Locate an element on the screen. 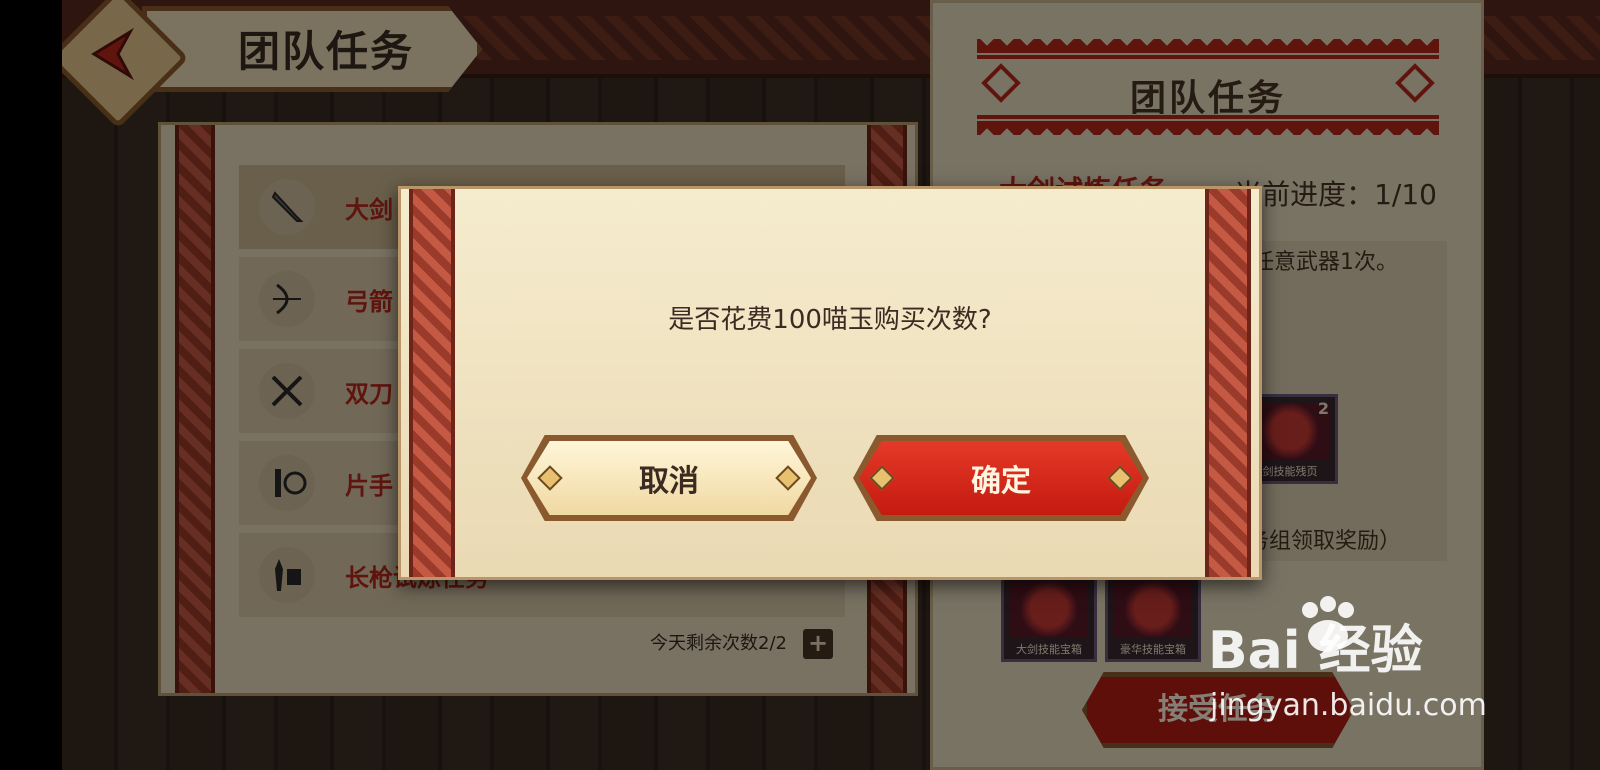 The height and width of the screenshot is (770, 1600). cancel-button-label: 取消 is located at coordinates (669, 478).